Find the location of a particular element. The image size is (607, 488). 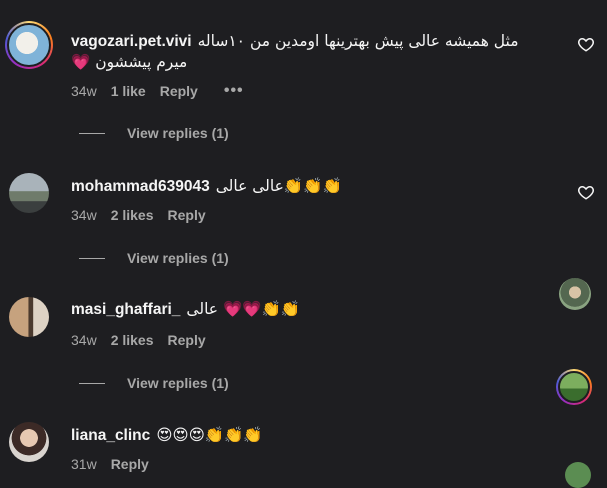

side-avatar-story is located at coordinates (574, 387).